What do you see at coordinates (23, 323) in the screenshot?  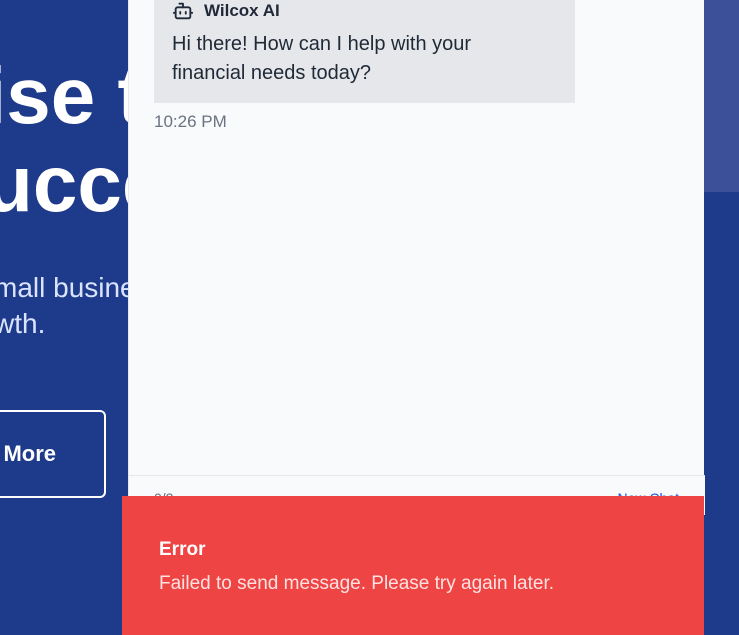 I see `hero-subtitle-line-2: wth.` at bounding box center [23, 323].